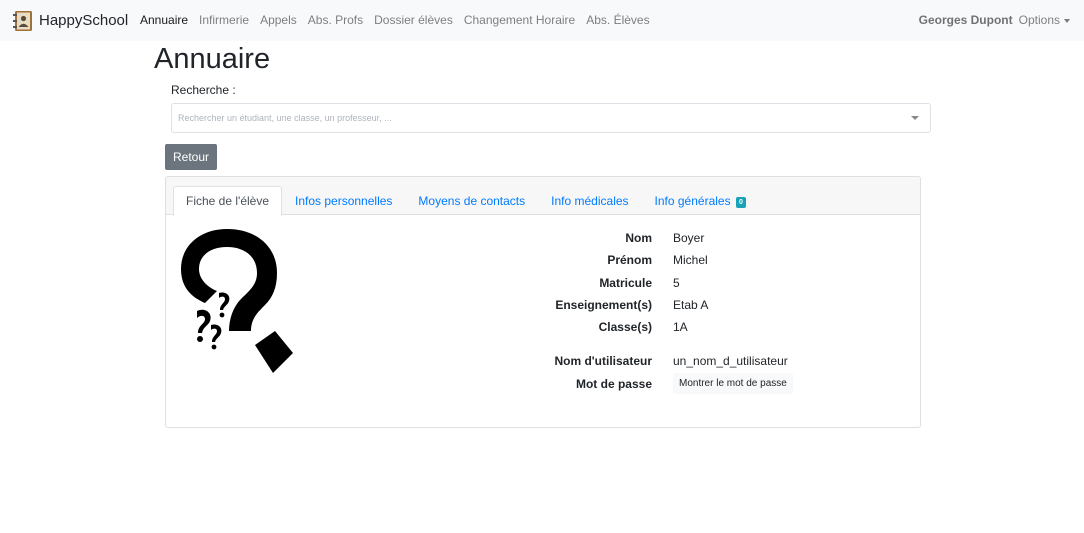  Describe the element at coordinates (692, 201) in the screenshot. I see `tab-info-generales-label: Info générales` at that location.